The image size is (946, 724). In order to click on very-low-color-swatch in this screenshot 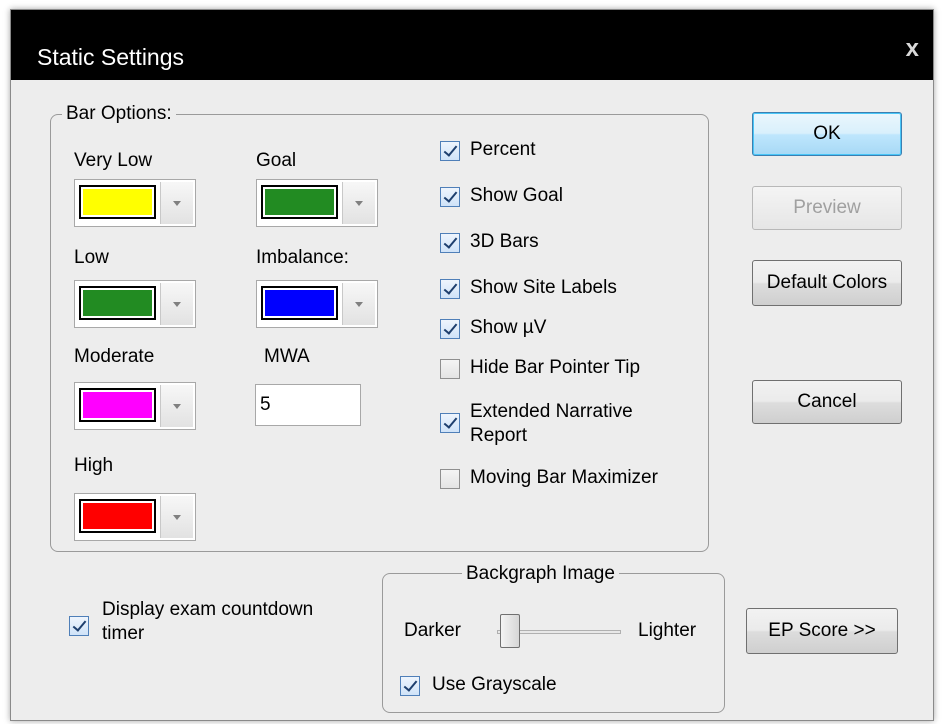, I will do `click(117, 202)`.